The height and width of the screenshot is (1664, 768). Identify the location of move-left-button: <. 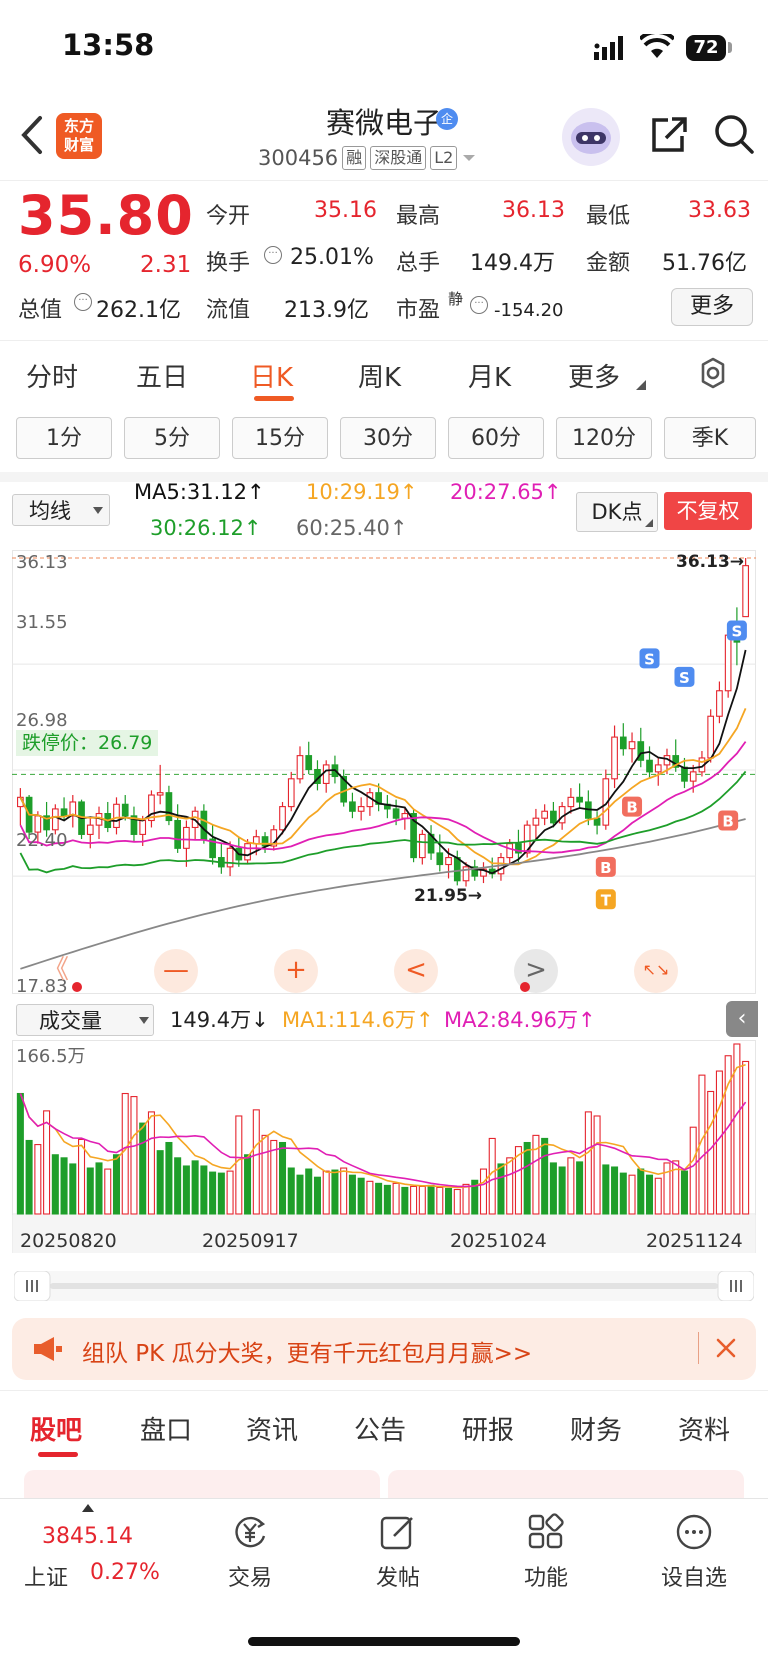
(416, 971).